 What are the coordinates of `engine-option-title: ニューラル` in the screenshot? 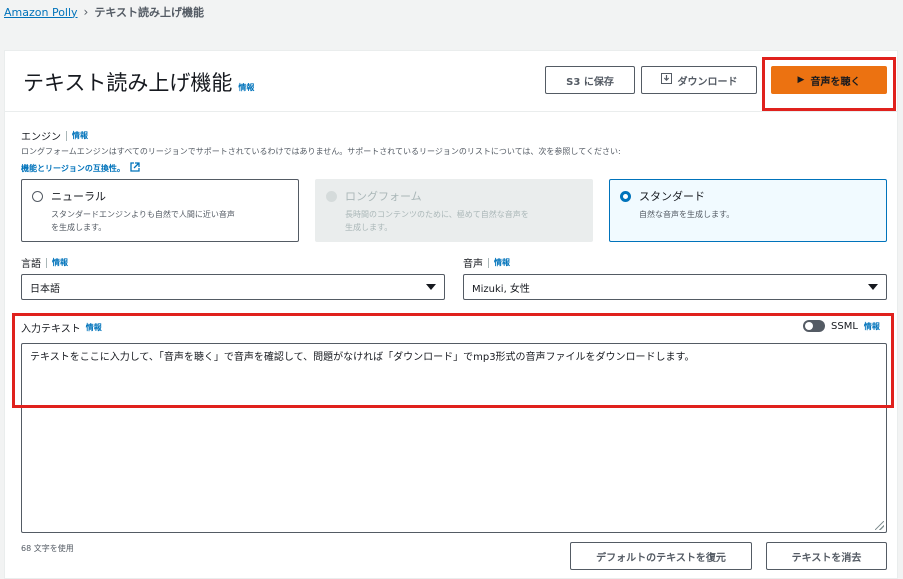 It's located at (78, 196).